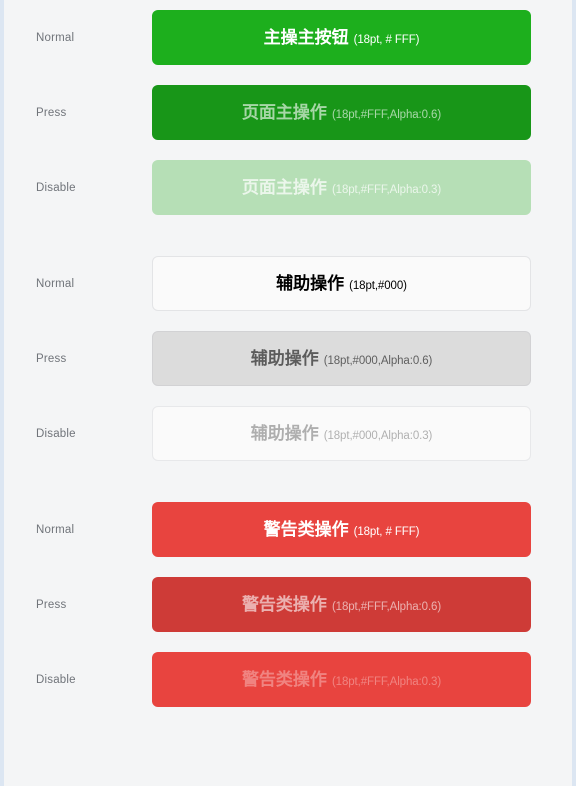  What do you see at coordinates (386, 681) in the screenshot?
I see `button-warning-disable-note: (18pt,#FFF,Alpha:0.3)` at bounding box center [386, 681].